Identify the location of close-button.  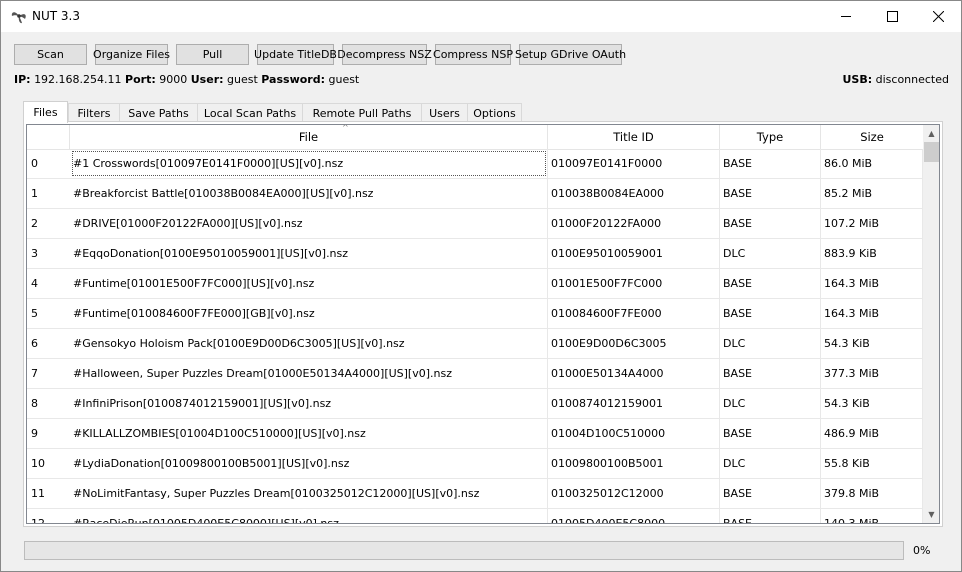
(938, 16).